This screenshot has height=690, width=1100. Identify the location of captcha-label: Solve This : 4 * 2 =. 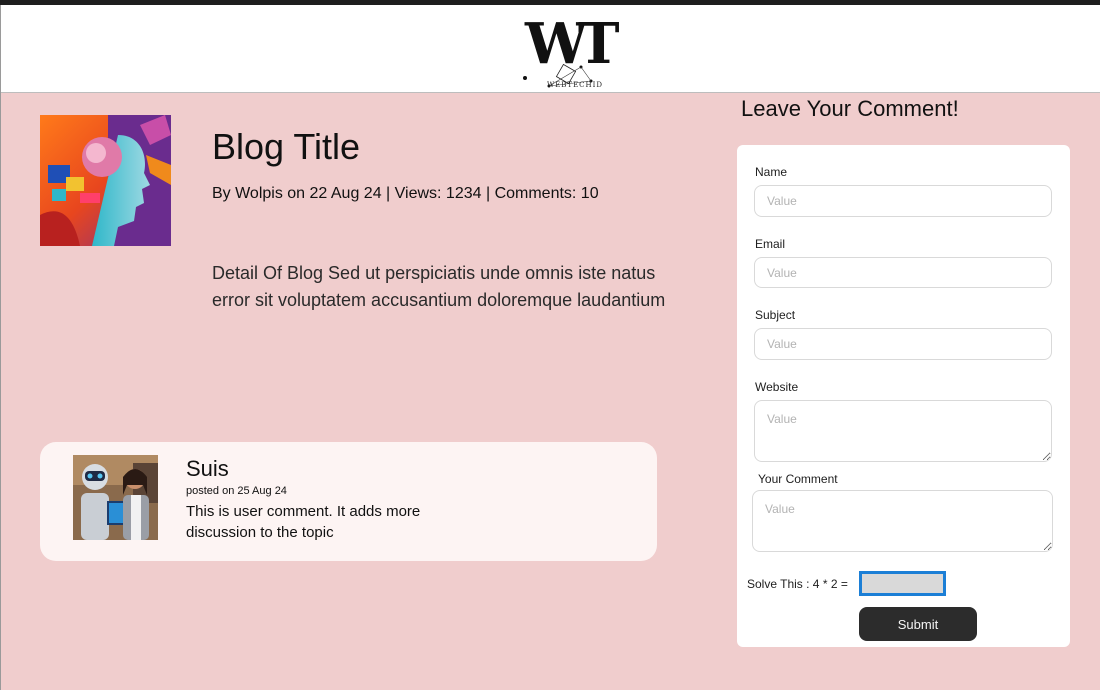
(797, 584).